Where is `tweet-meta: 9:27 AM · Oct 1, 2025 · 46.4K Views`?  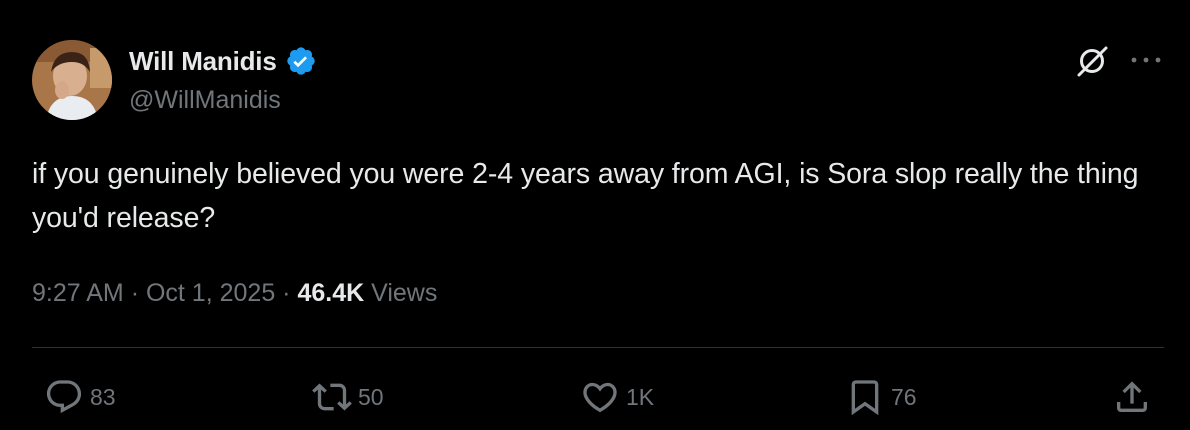
tweet-meta: 9:27 AM · Oct 1, 2025 · 46.4K Views is located at coordinates (234, 293).